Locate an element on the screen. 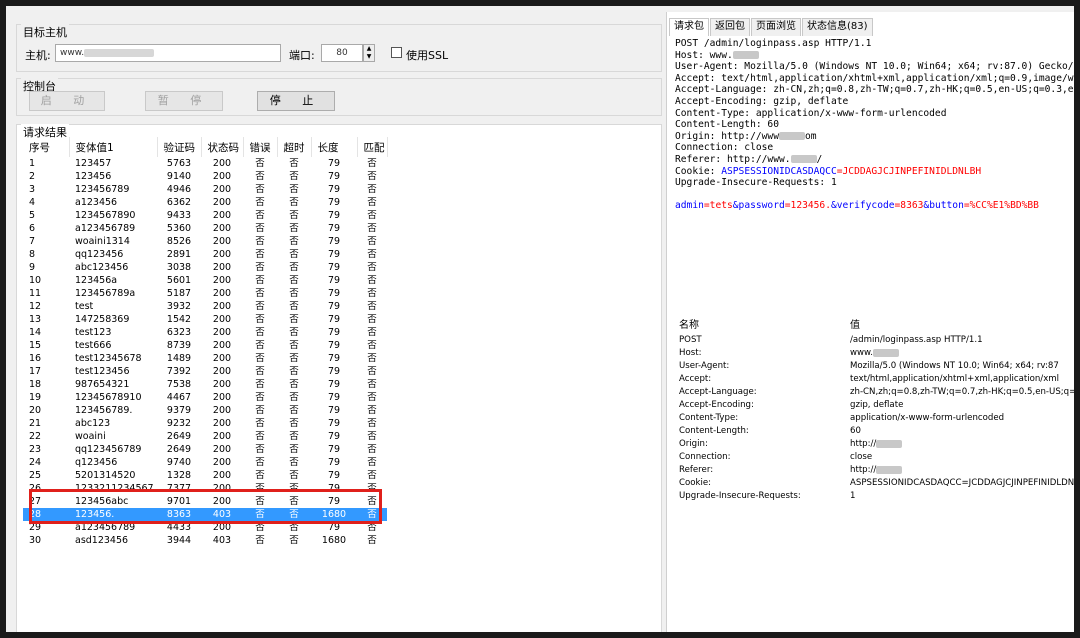  table-row: 9 abc123456 3038 200 否 否 79 否 is located at coordinates (205, 267).